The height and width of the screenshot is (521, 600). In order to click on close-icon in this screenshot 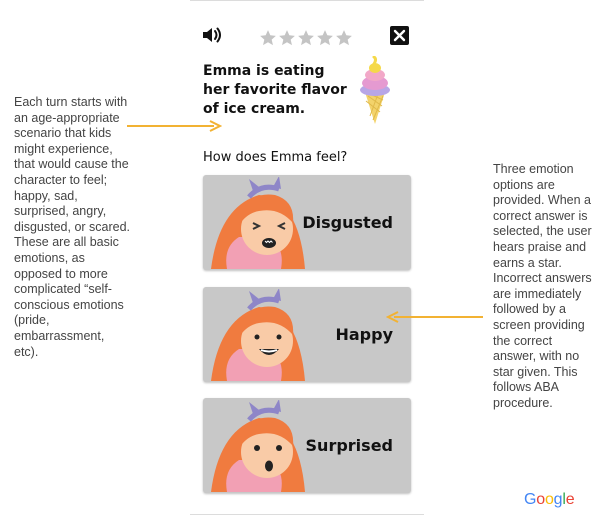, I will do `click(399, 35)`.